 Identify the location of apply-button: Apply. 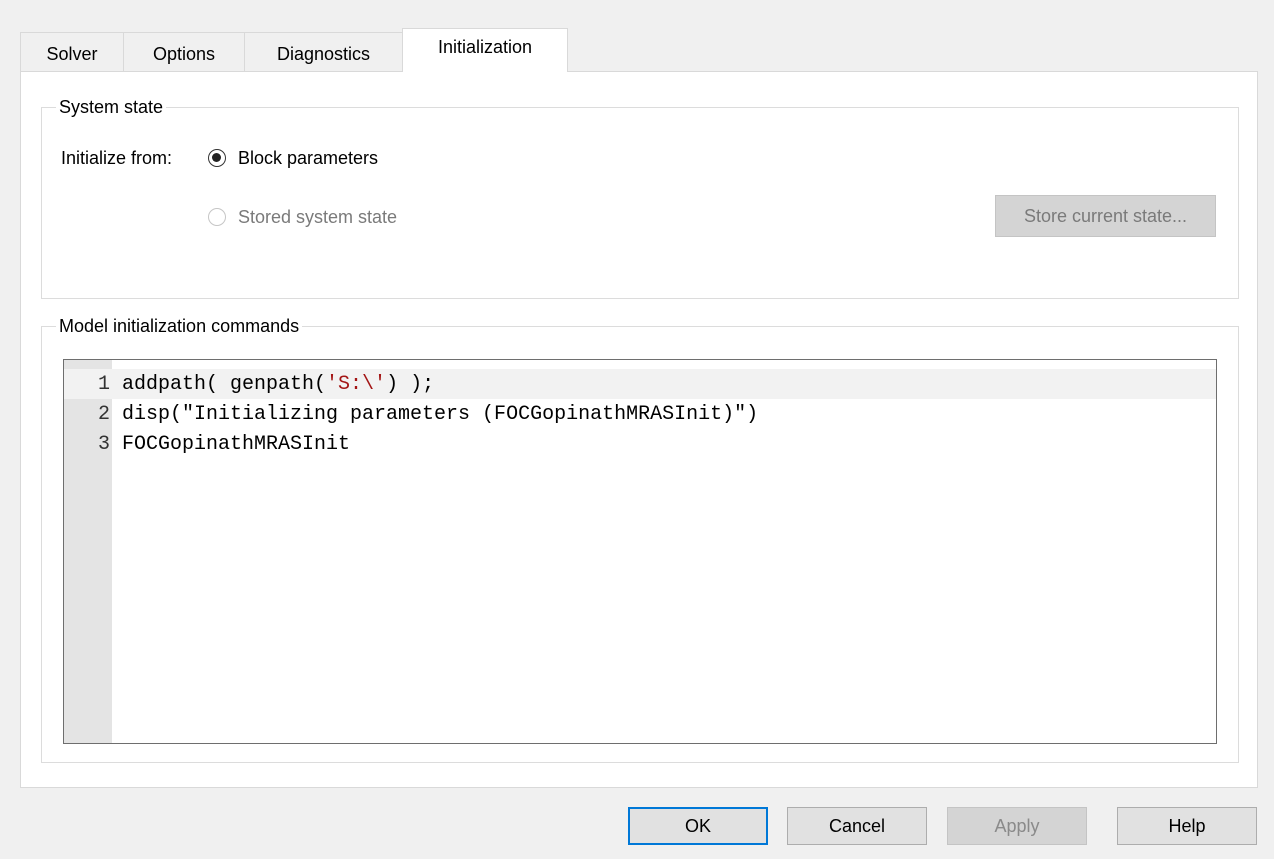
(1017, 826).